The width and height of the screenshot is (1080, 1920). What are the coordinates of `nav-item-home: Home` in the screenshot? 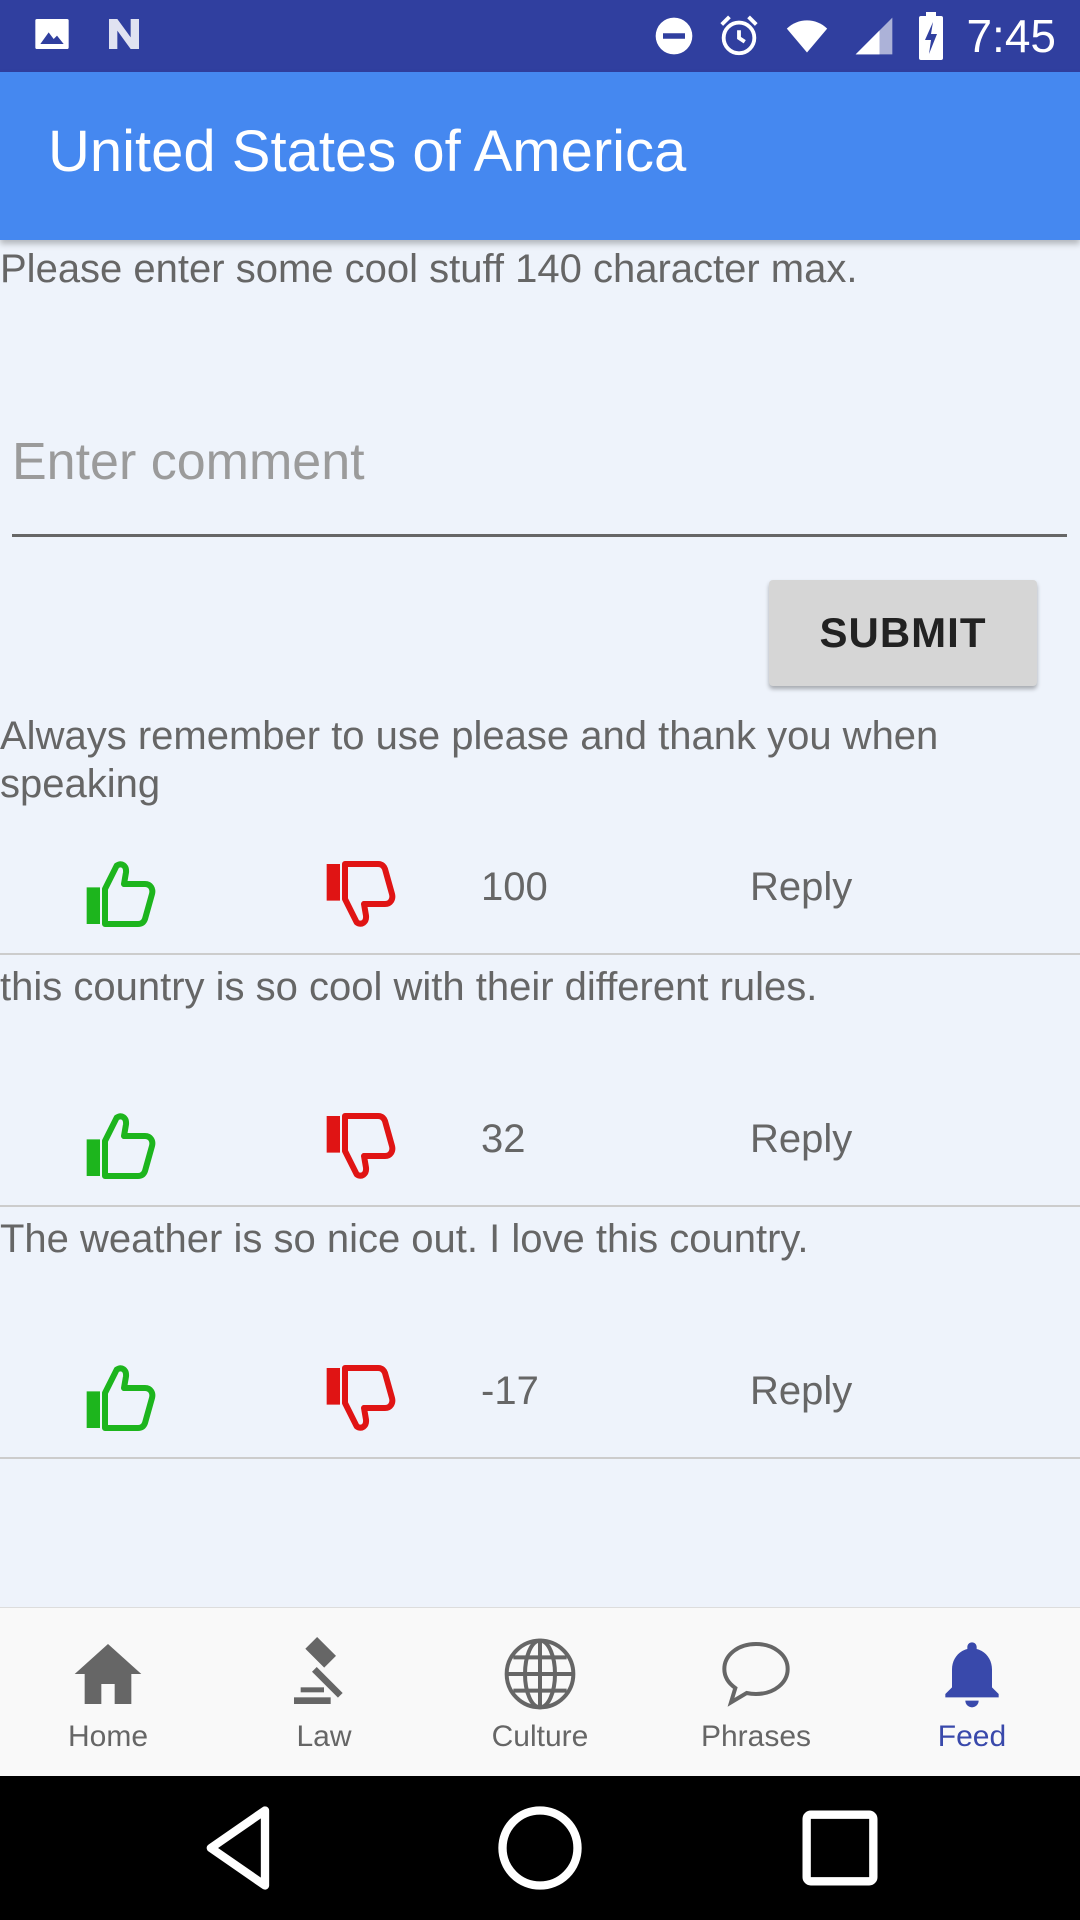 It's located at (108, 1692).